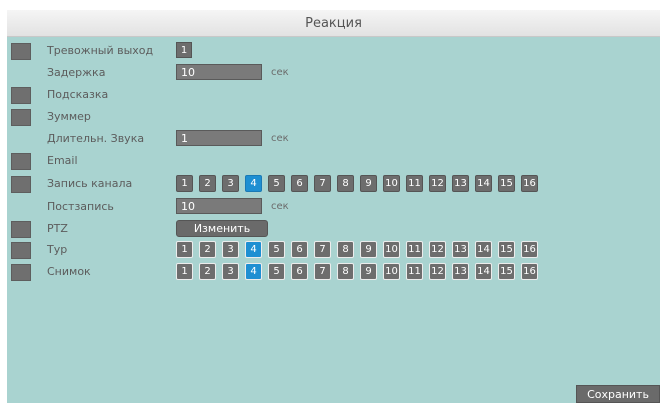  Describe the element at coordinates (391, 183) in the screenshot. I see `record-channel-button-10: 10` at that location.